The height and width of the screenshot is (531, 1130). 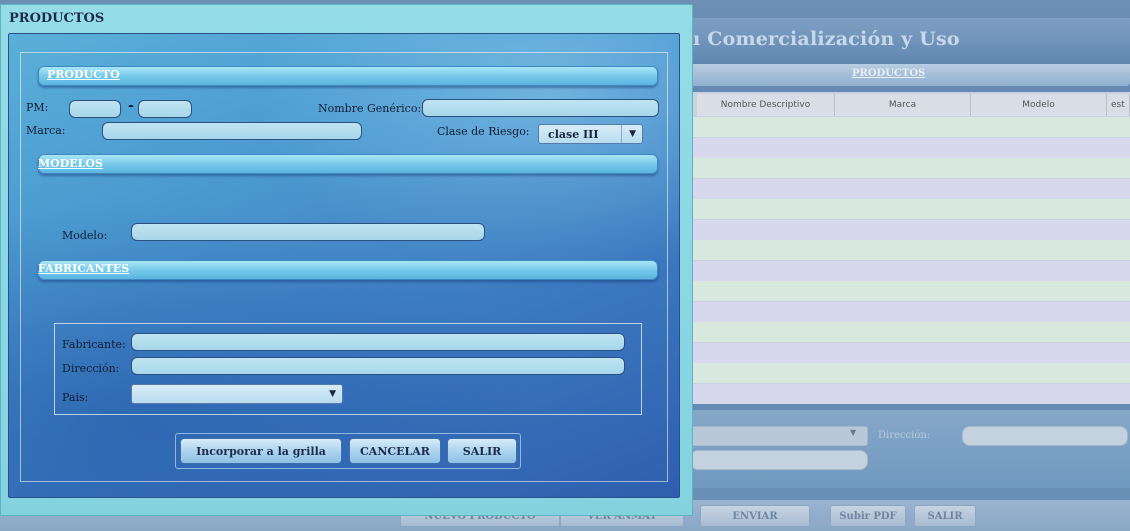 What do you see at coordinates (378, 366) in the screenshot?
I see `direccion-input` at bounding box center [378, 366].